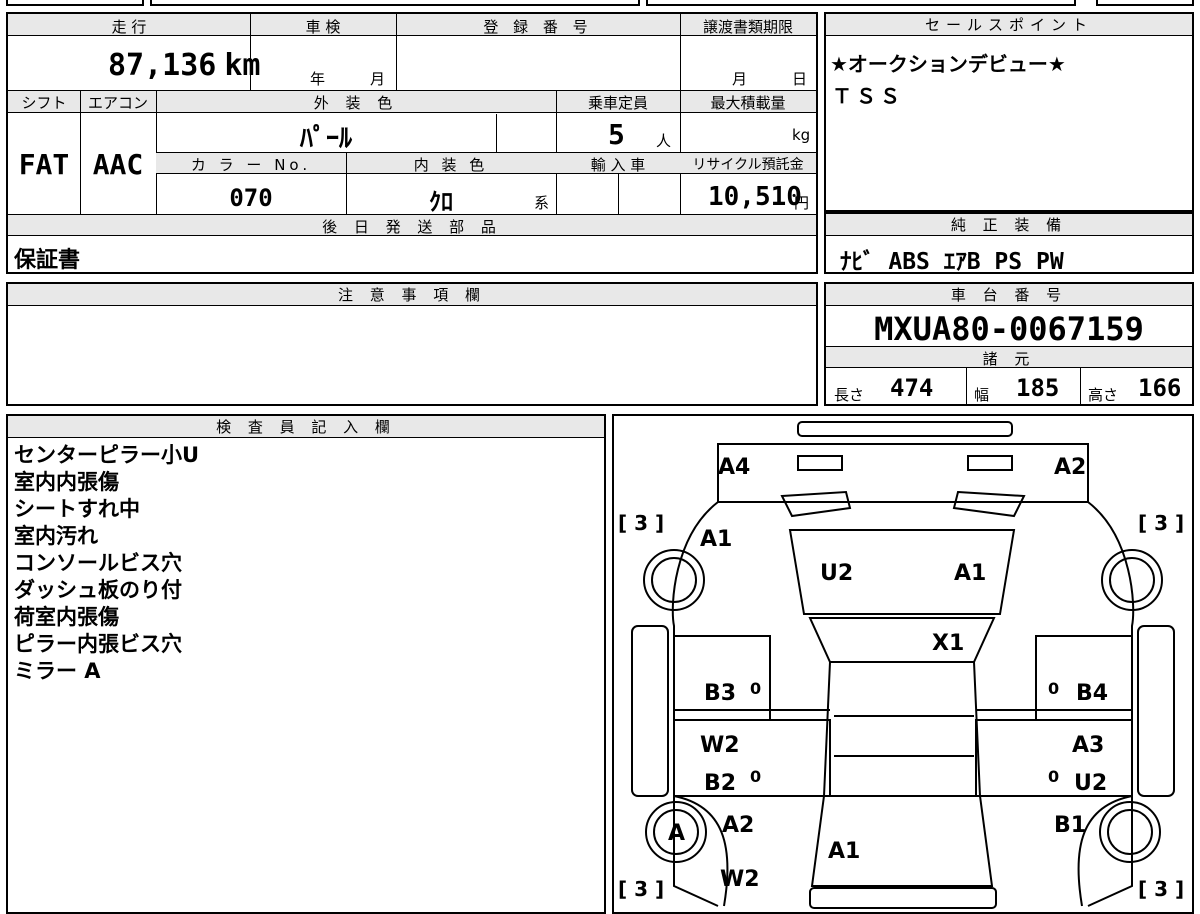  Describe the element at coordinates (412, 344) in the screenshot. I see `notice-box: 注 意 事 項 欄` at that location.